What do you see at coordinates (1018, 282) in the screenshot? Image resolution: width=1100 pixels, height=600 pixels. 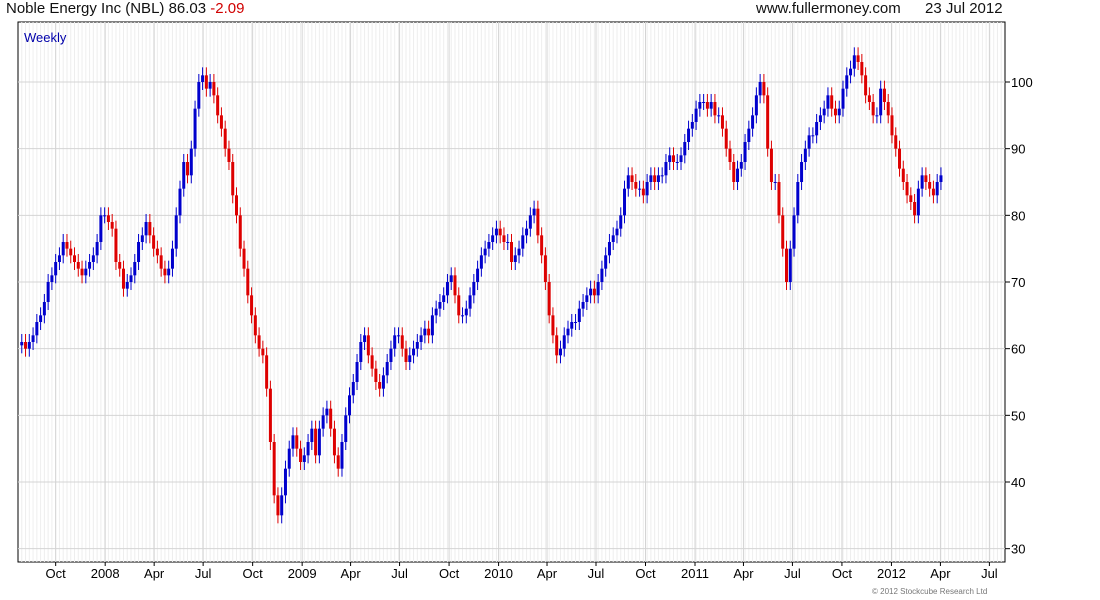 I see `y-tick-label: 70` at bounding box center [1018, 282].